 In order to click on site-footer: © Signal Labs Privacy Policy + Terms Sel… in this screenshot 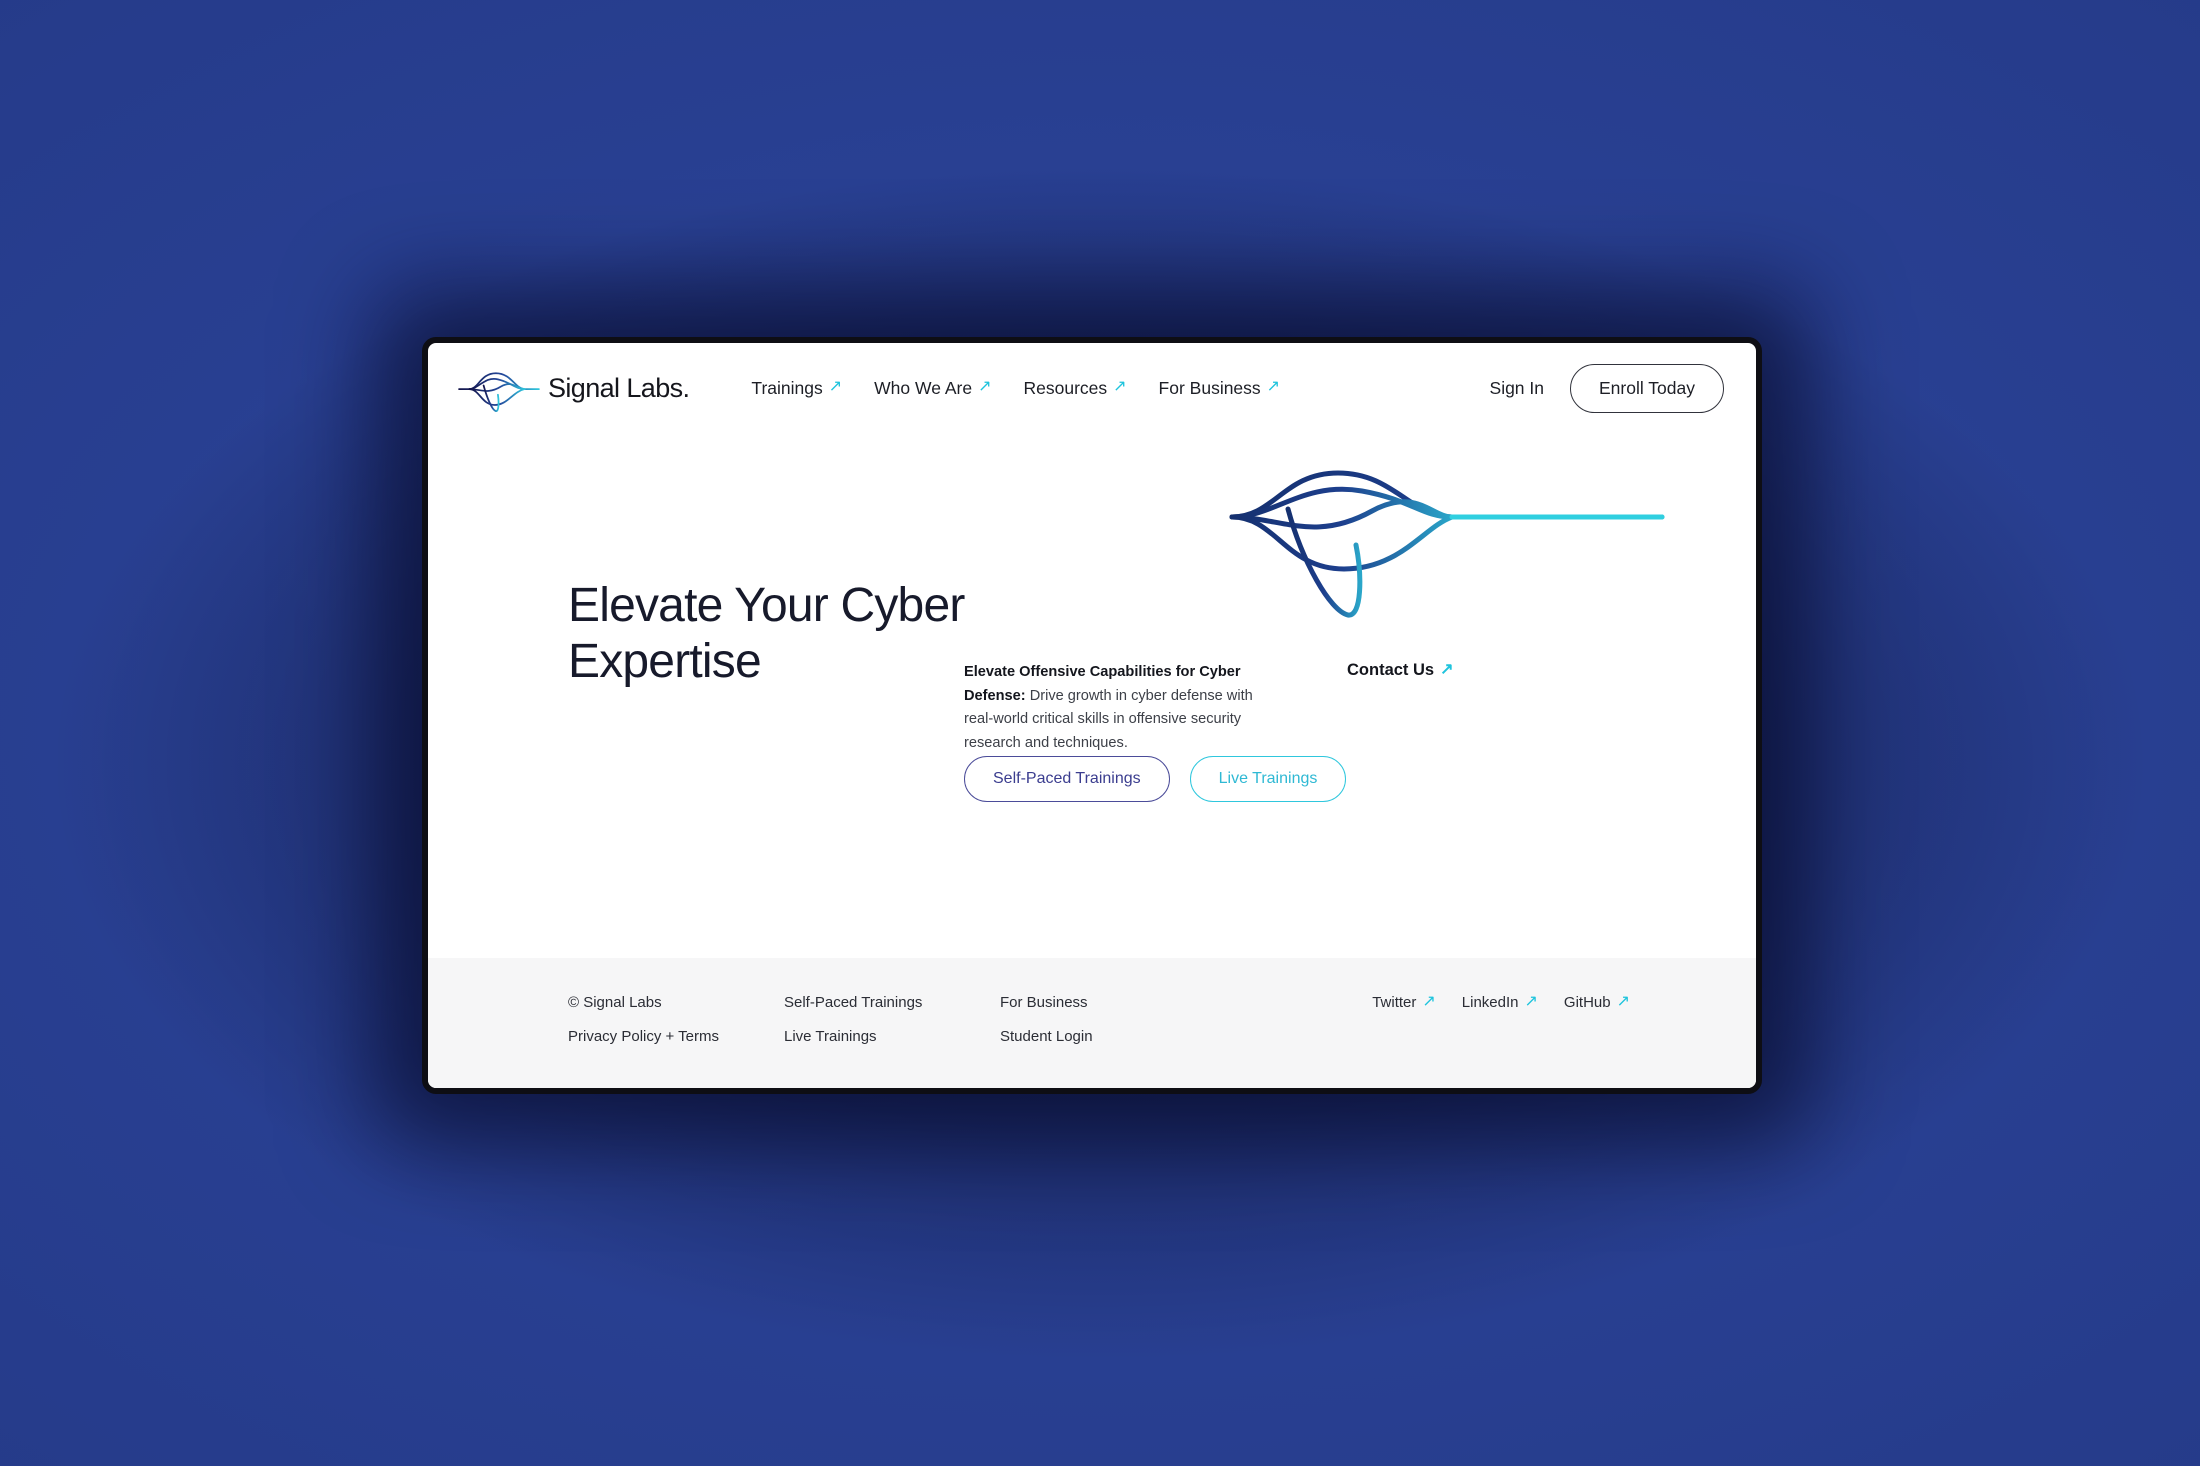, I will do `click(1092, 1023)`.